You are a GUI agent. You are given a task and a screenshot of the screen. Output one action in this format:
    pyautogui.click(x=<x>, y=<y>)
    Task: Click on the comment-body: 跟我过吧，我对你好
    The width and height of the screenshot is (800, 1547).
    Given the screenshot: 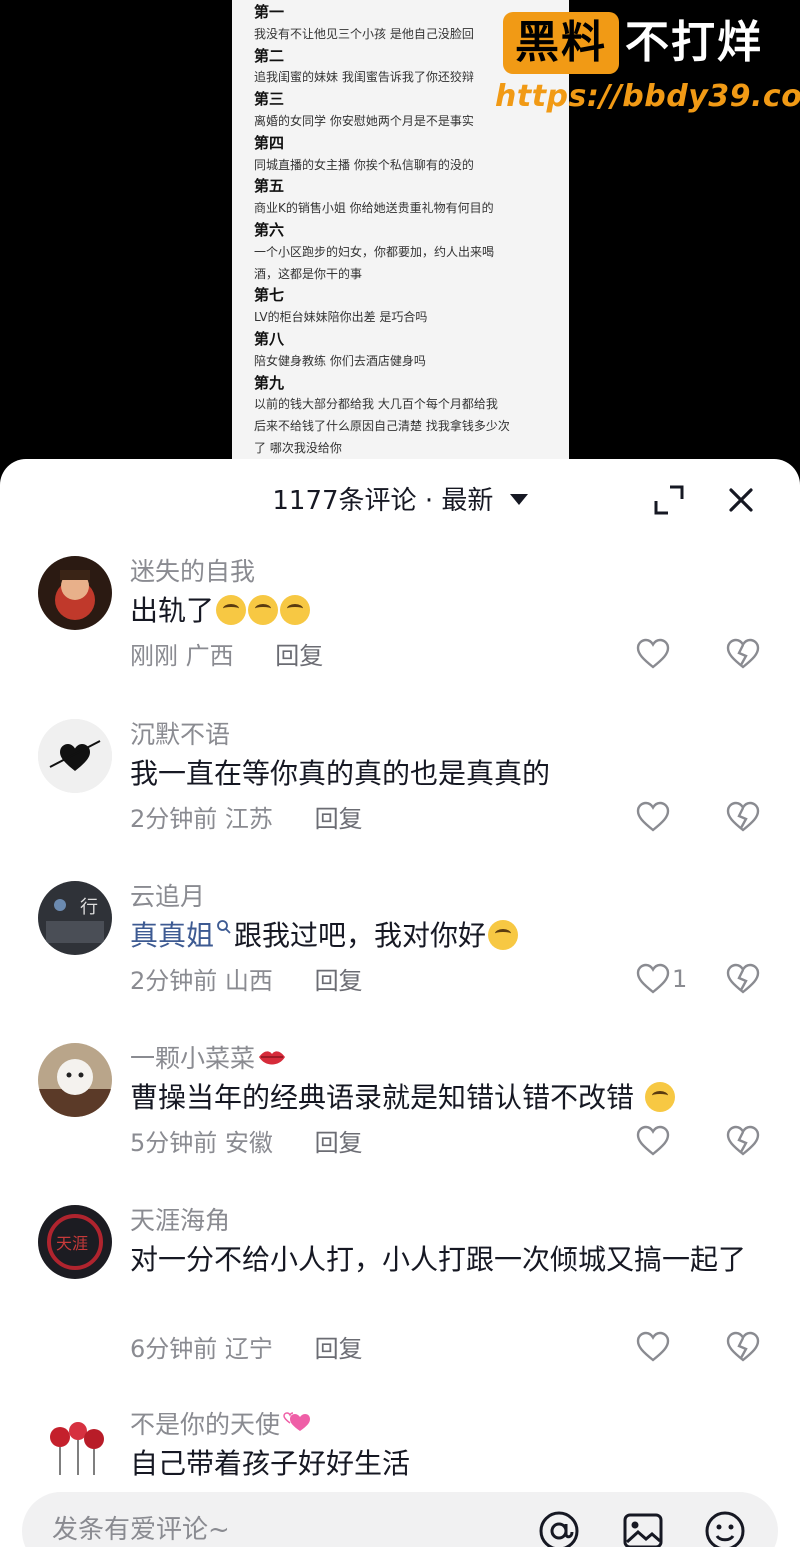 What is the action you would take?
    pyautogui.click(x=360, y=935)
    